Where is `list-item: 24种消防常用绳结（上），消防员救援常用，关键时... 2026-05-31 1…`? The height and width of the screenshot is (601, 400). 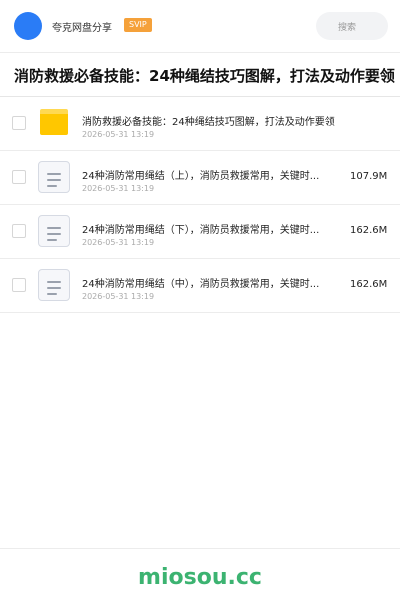 list-item: 24种消防常用绳结（上），消防员救援常用，关键时... 2026-05-31 1… is located at coordinates (200, 178).